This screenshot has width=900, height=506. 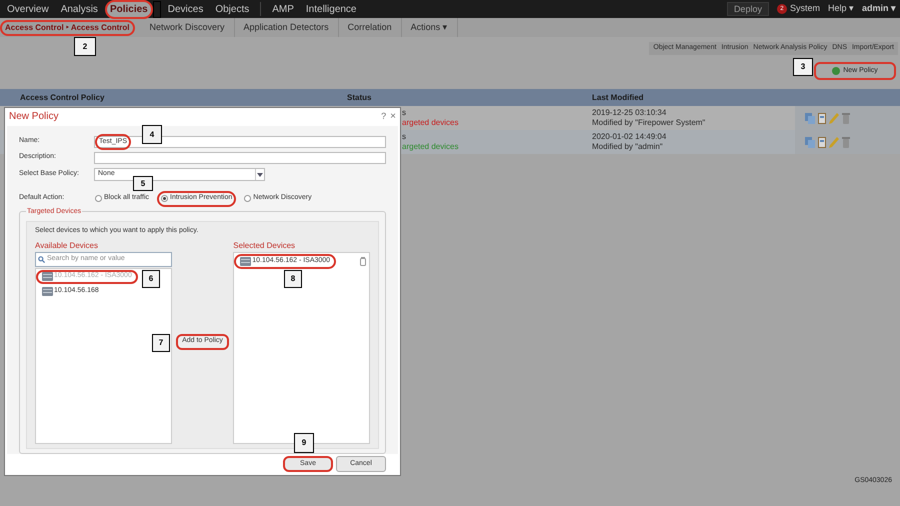 I want to click on deploy-button: Deploy, so click(x=747, y=9).